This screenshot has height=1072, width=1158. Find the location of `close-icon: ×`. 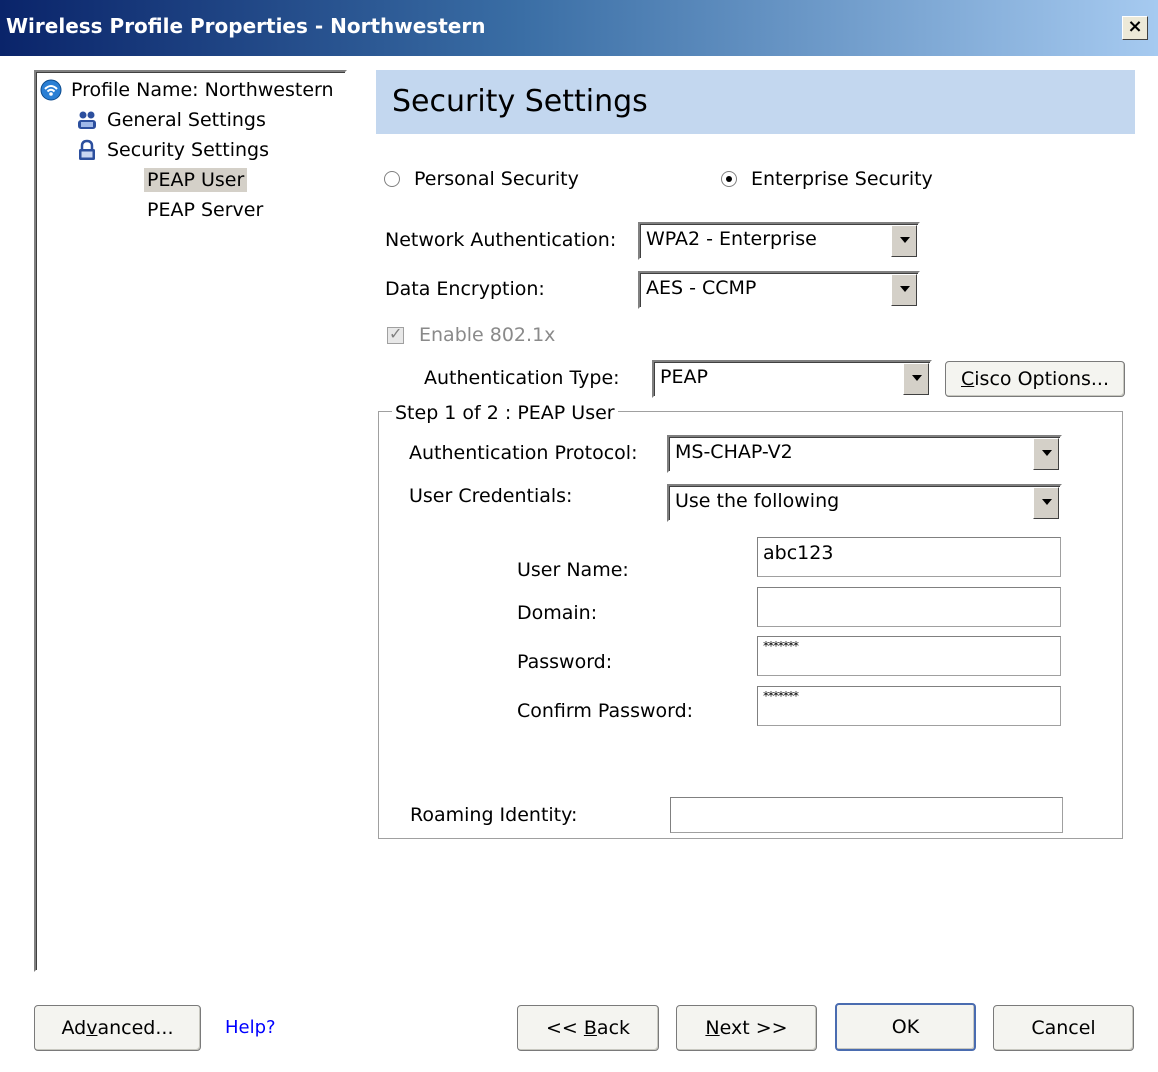

close-icon: × is located at coordinates (1135, 26).